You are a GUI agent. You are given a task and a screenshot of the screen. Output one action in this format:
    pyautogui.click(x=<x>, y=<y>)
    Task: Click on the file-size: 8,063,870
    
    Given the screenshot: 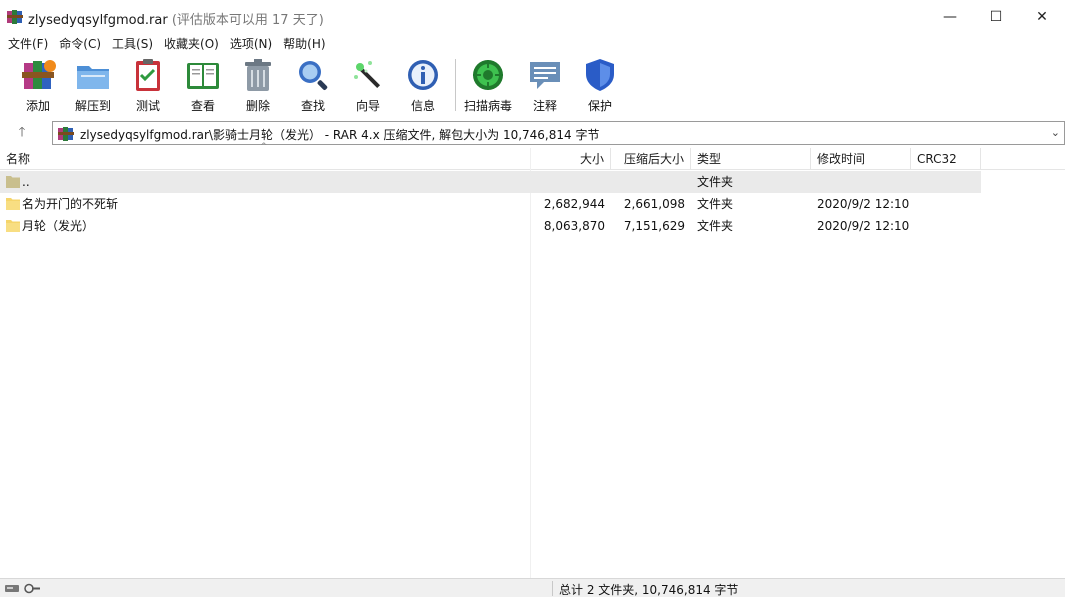 What is the action you would take?
    pyautogui.click(x=574, y=226)
    